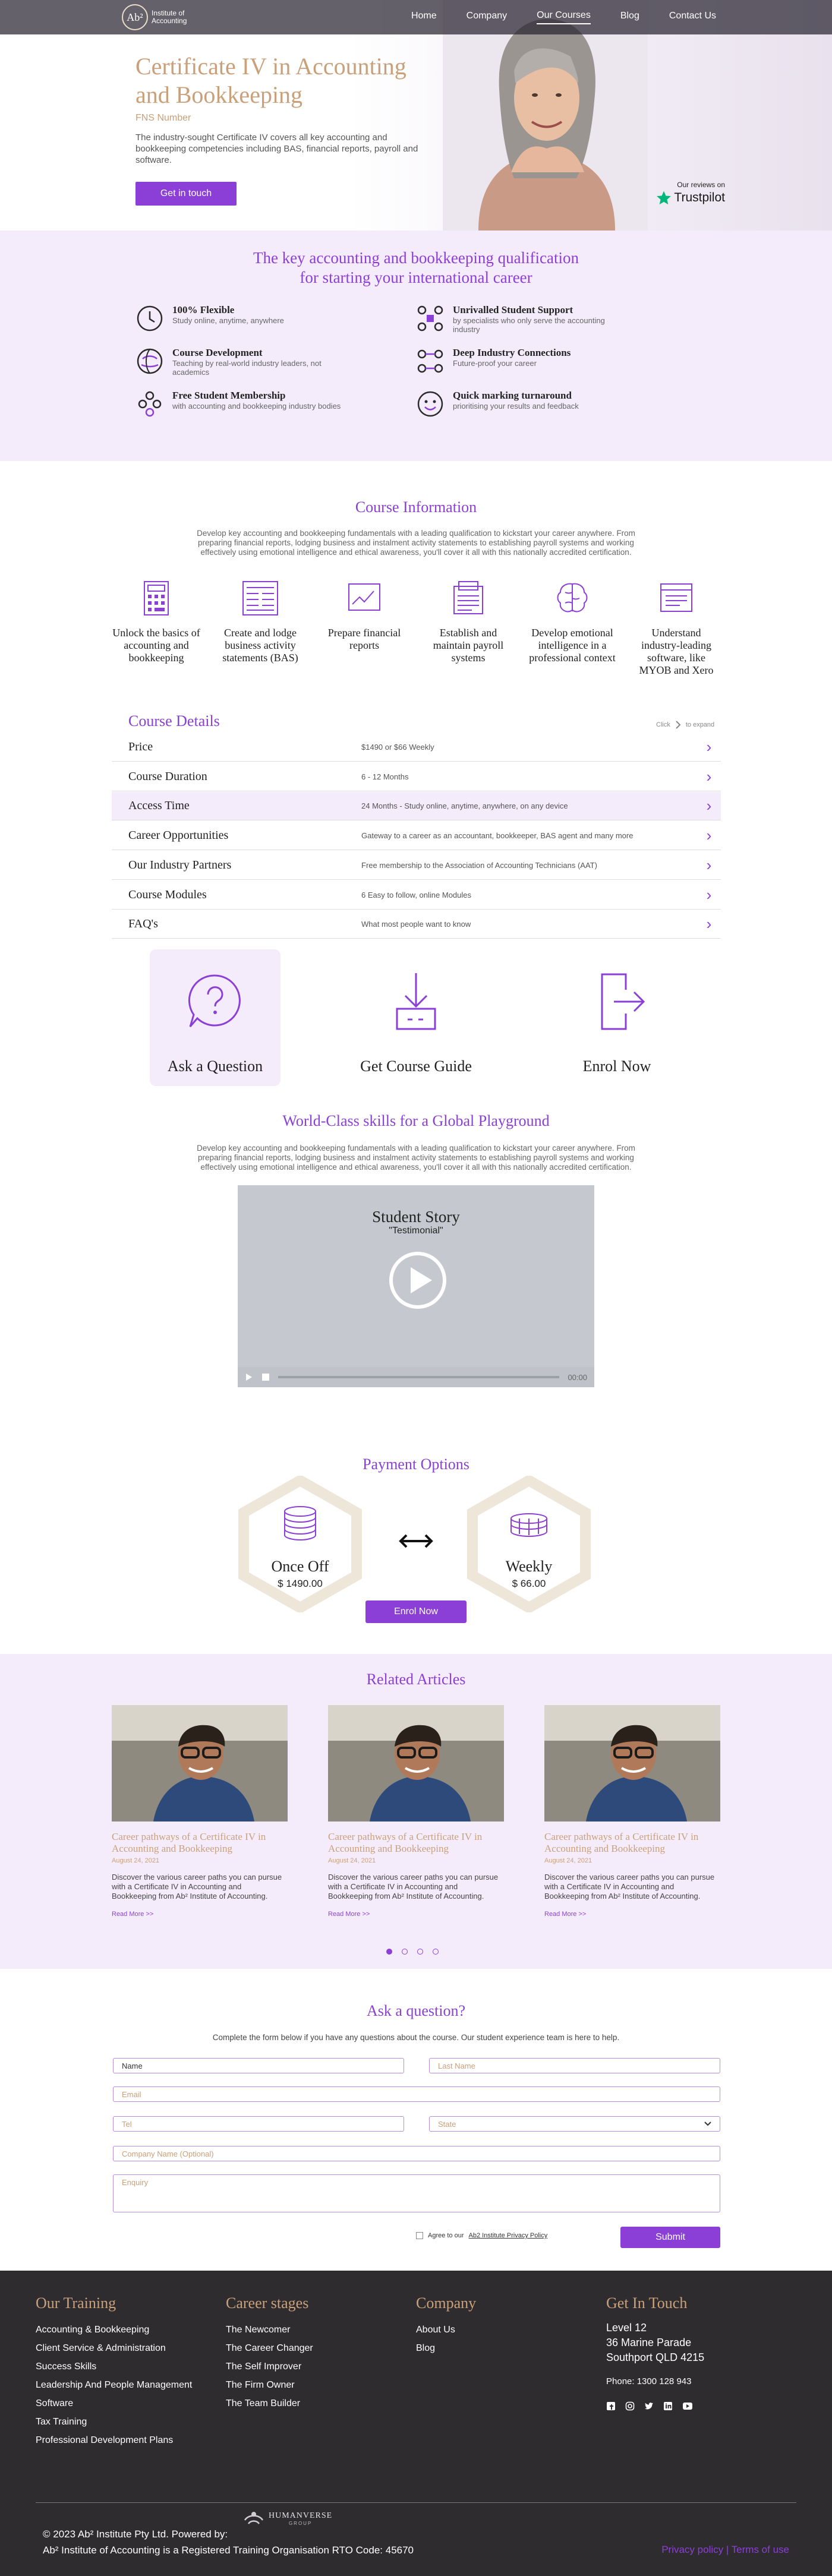 The image size is (832, 2576). I want to click on clock-icon, so click(150, 318).